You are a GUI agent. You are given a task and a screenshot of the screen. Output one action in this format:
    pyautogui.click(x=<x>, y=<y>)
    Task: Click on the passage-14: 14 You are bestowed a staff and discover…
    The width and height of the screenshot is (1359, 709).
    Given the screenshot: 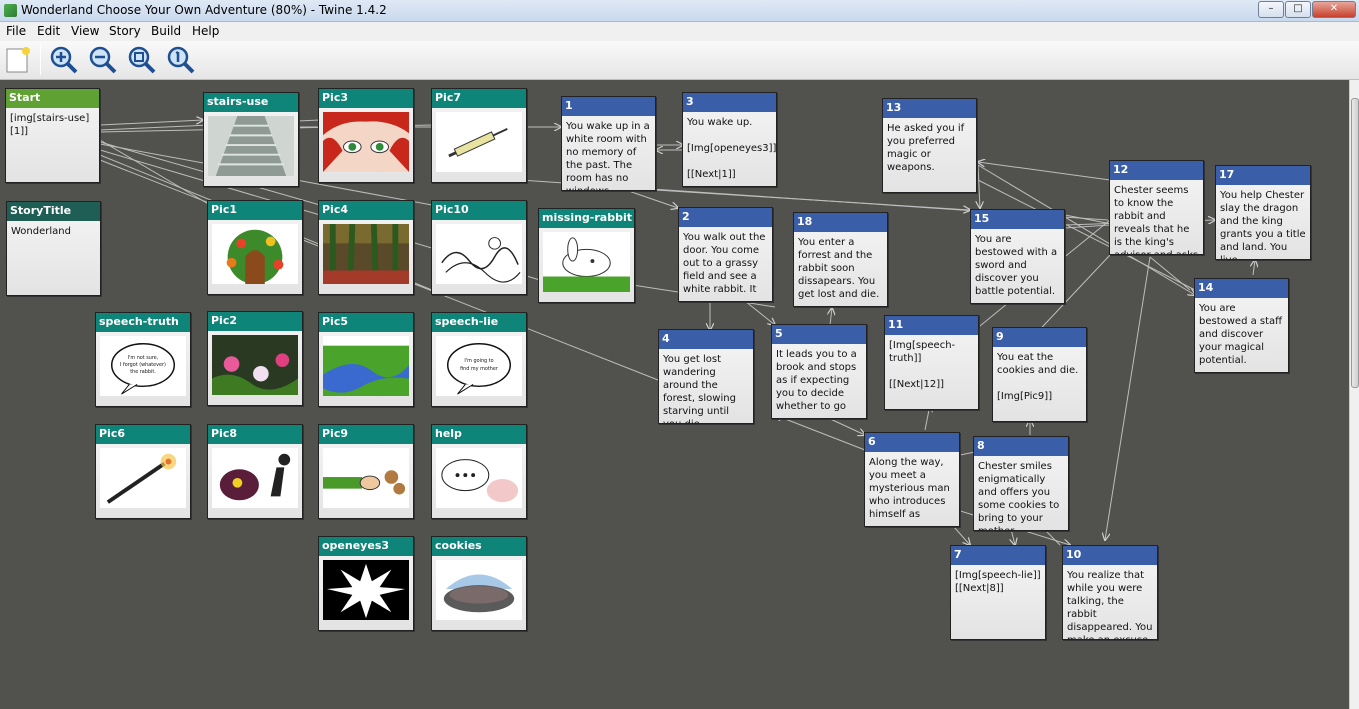 What is the action you would take?
    pyautogui.click(x=1241, y=325)
    